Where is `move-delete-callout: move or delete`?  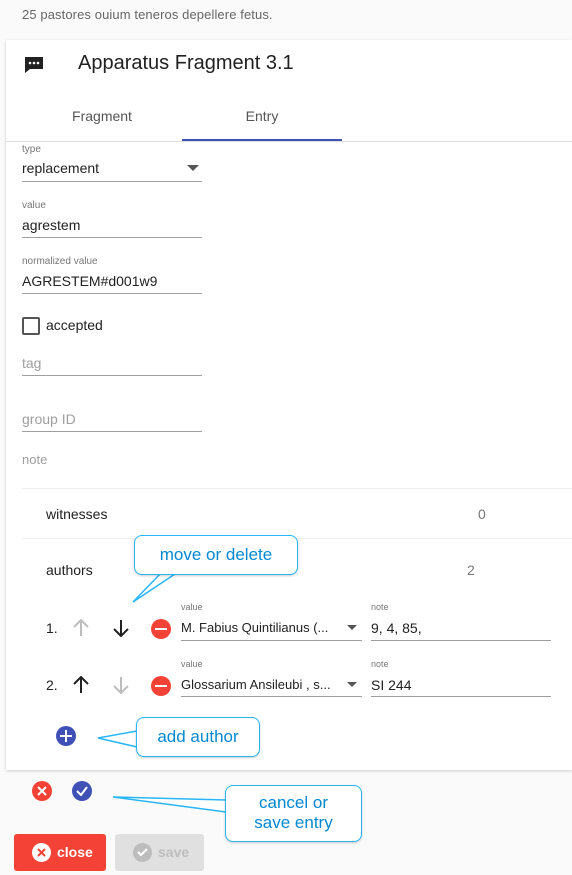
move-delete-callout: move or delete is located at coordinates (216, 555).